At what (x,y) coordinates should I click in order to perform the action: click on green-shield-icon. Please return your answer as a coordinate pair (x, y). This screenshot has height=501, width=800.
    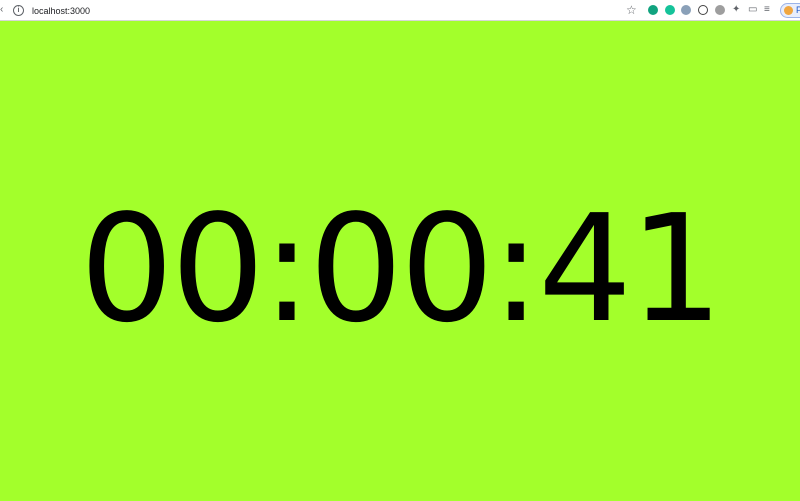
    Looking at the image, I should click on (653, 10).